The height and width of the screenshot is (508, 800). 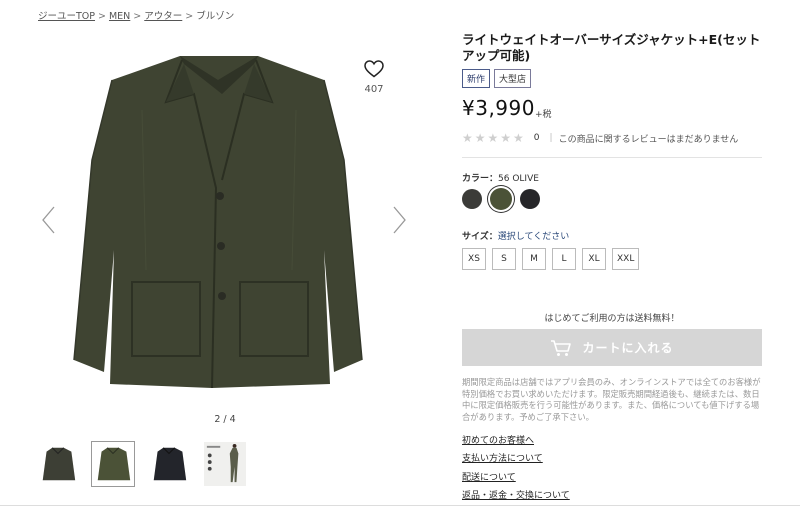 What do you see at coordinates (516, 476) in the screenshot?
I see `link-shipping: 配送について` at bounding box center [516, 476].